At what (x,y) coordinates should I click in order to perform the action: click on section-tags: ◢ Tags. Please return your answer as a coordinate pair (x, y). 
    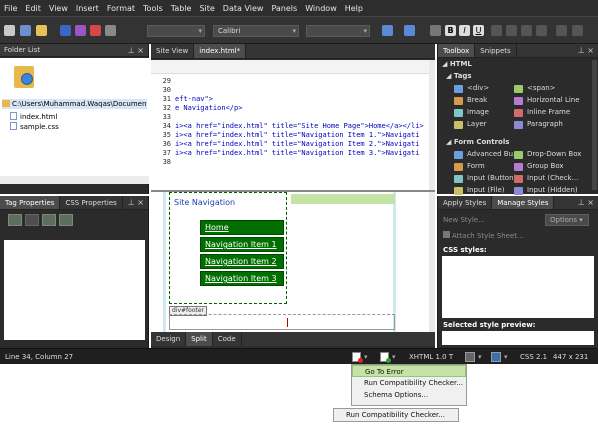
    Looking at the image, I should click on (459, 76).